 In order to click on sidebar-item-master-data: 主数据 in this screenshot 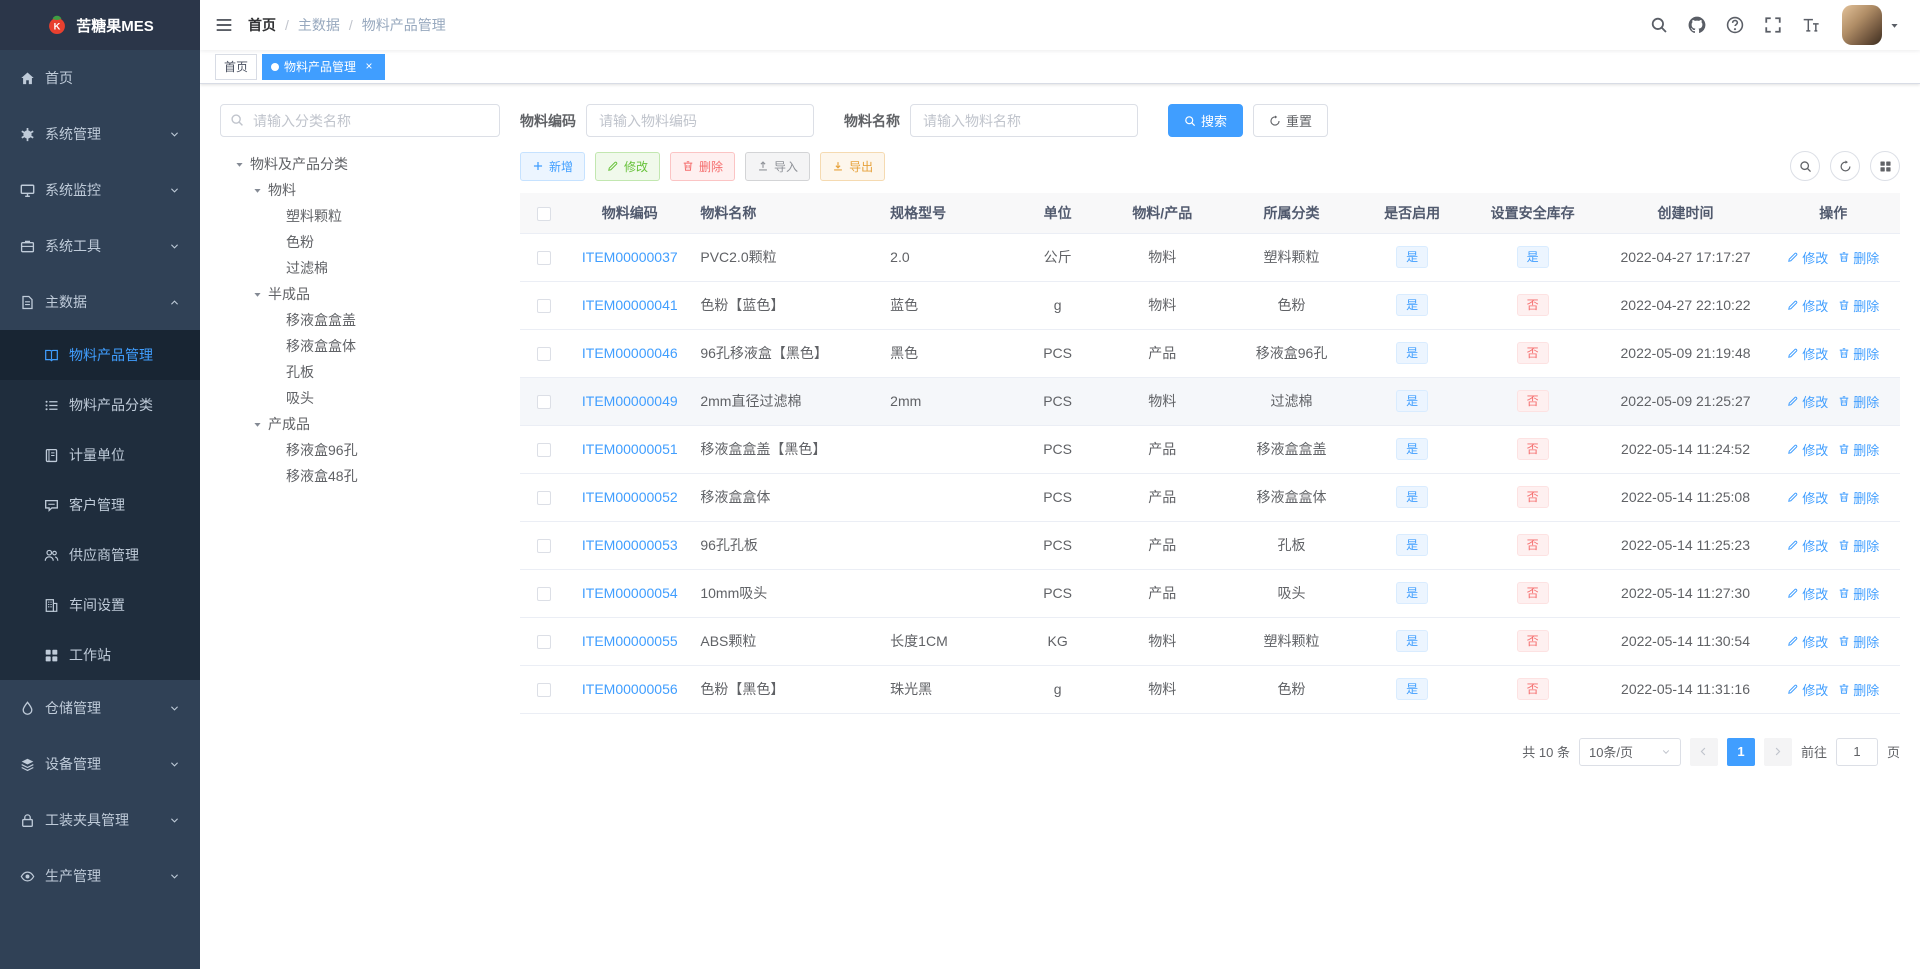, I will do `click(100, 302)`.